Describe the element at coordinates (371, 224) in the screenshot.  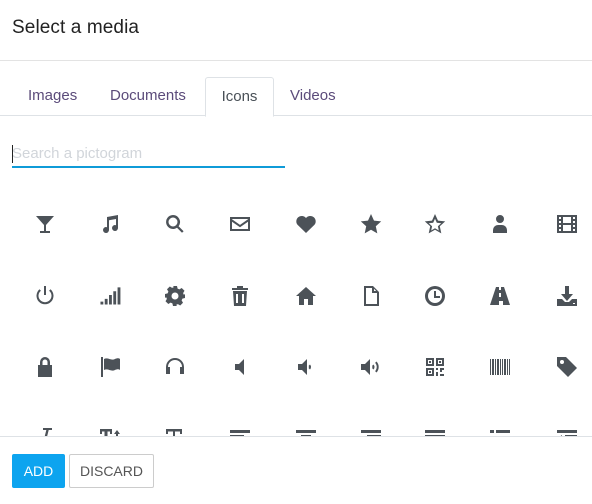
I see `star-icon` at that location.